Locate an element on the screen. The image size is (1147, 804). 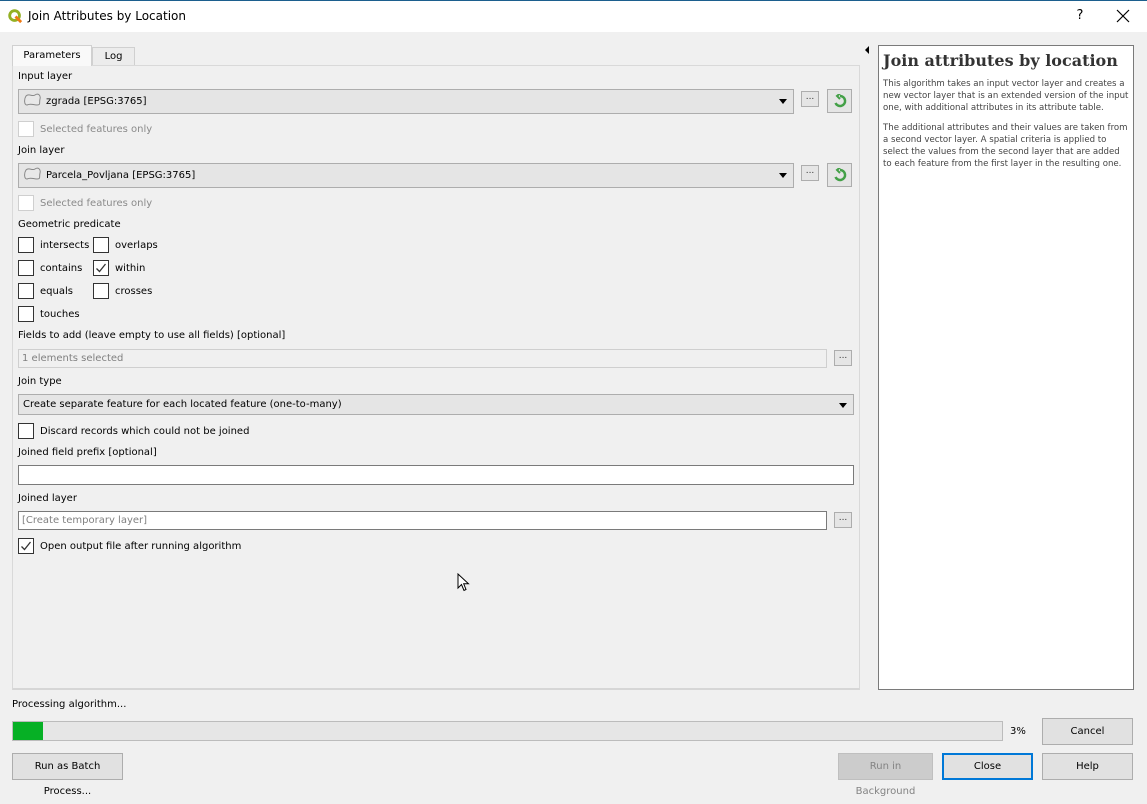
discard-records-checkbox is located at coordinates (26, 431).